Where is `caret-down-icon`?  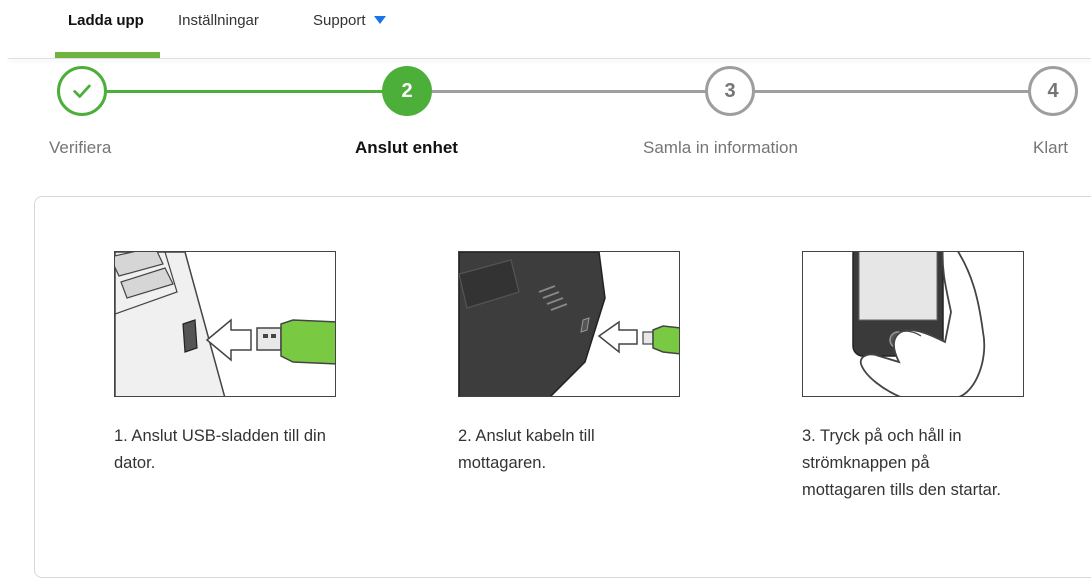 caret-down-icon is located at coordinates (379, 20).